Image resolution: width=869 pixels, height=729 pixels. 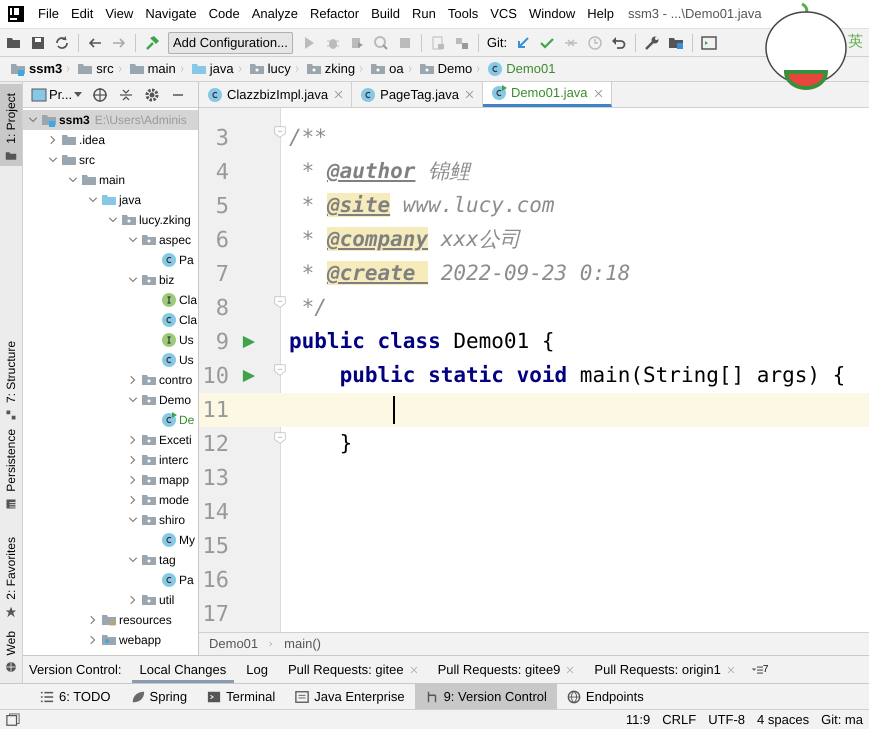 What do you see at coordinates (463, 14) in the screenshot?
I see `menu-item: Tools` at bounding box center [463, 14].